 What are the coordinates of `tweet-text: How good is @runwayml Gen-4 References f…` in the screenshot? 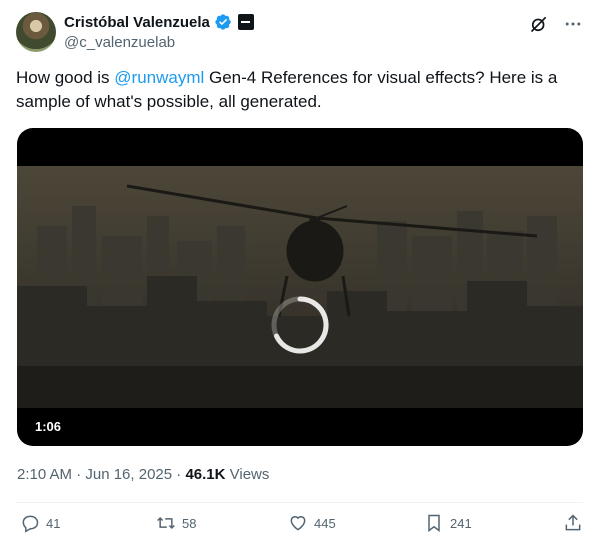 It's located at (296, 90).